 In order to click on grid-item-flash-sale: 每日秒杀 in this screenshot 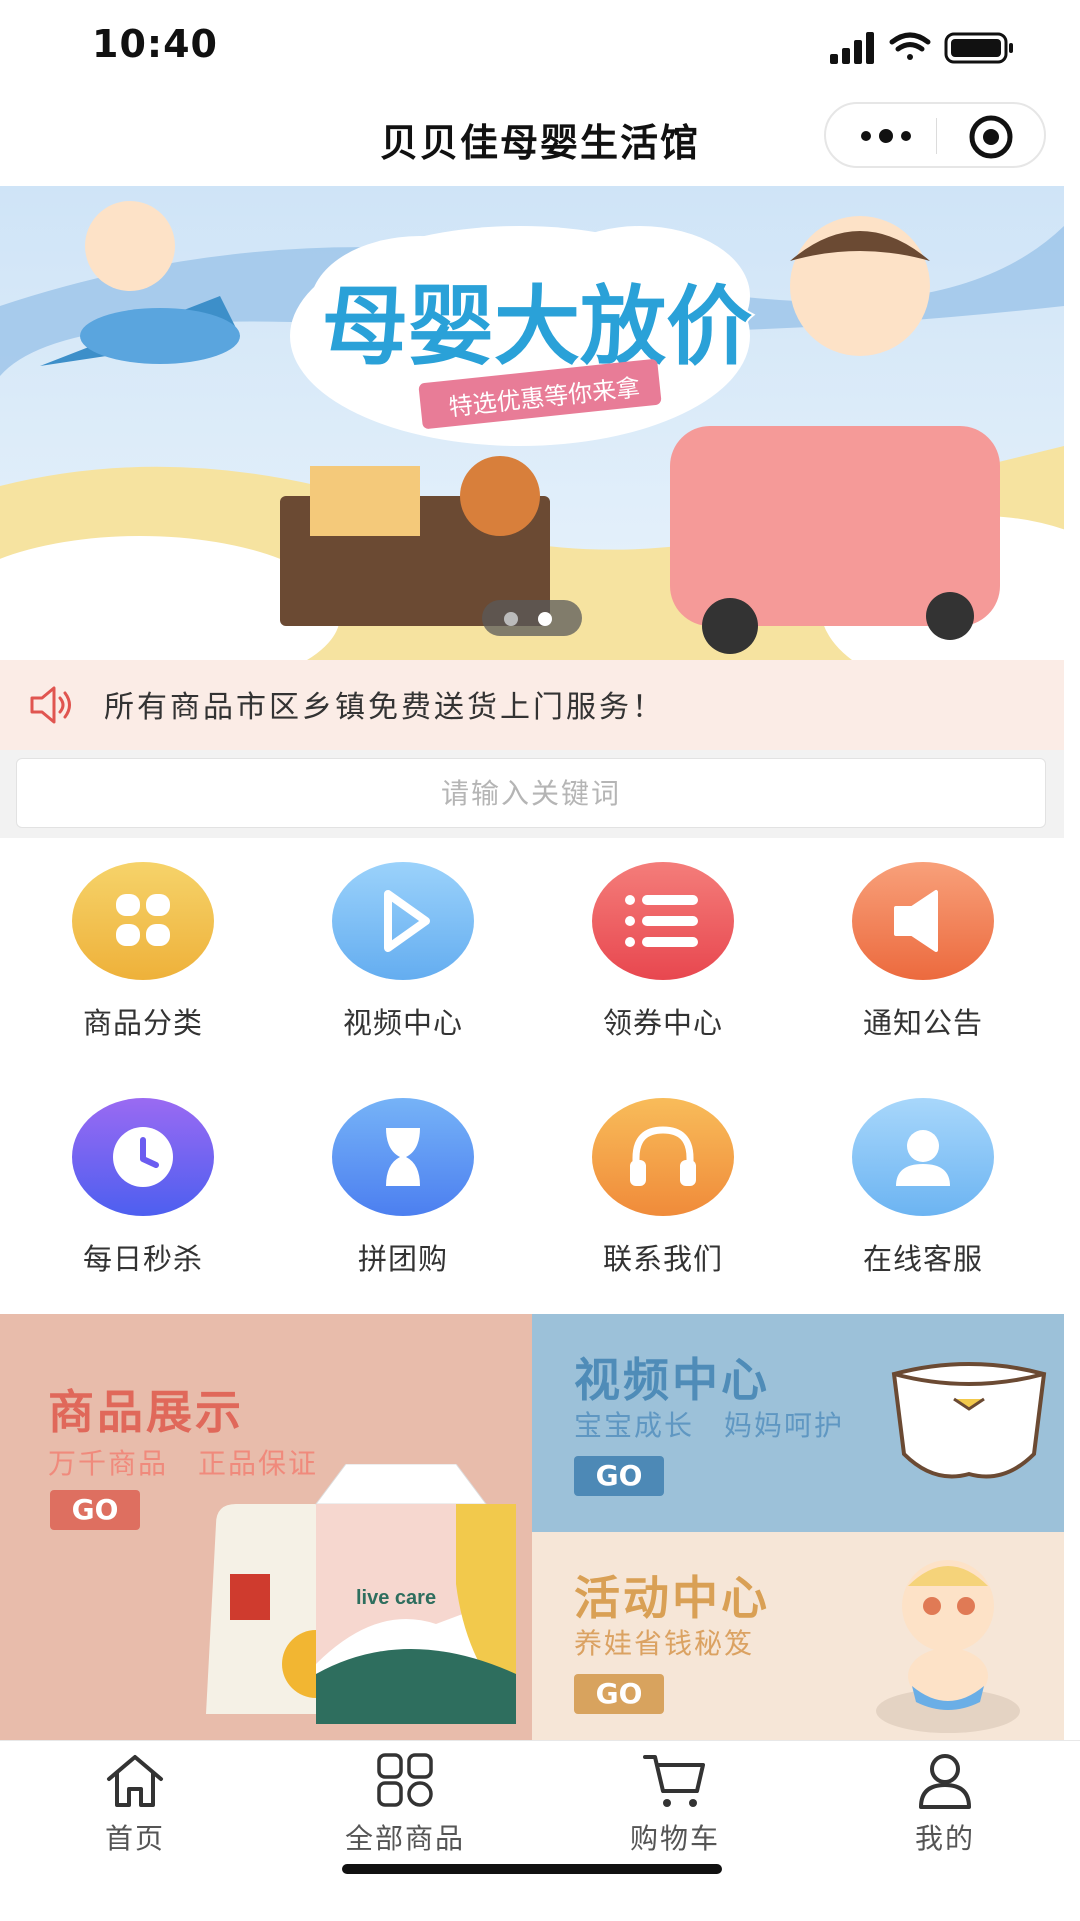, I will do `click(133, 1192)`.